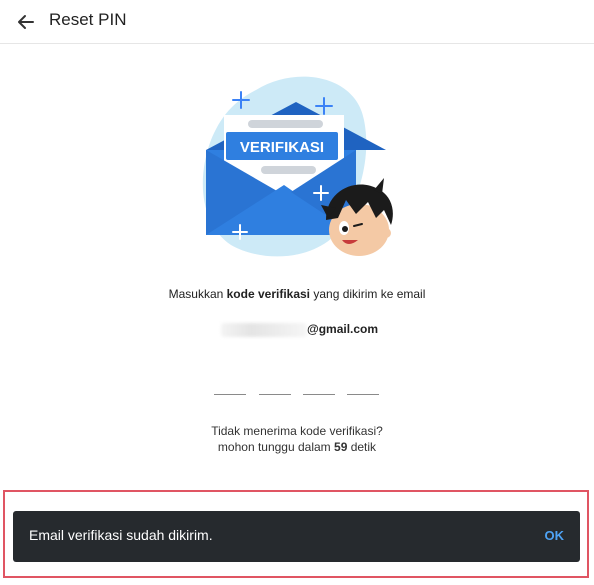  Describe the element at coordinates (88, 19) in the screenshot. I see `page-title: Reset PIN` at that location.